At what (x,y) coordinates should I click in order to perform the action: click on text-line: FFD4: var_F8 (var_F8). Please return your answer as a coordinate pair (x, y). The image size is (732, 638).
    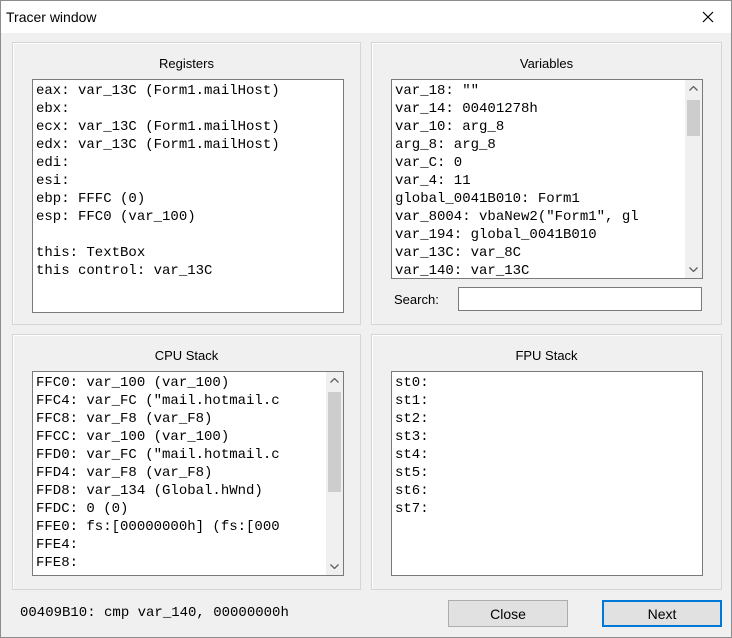
    Looking at the image, I should click on (124, 473).